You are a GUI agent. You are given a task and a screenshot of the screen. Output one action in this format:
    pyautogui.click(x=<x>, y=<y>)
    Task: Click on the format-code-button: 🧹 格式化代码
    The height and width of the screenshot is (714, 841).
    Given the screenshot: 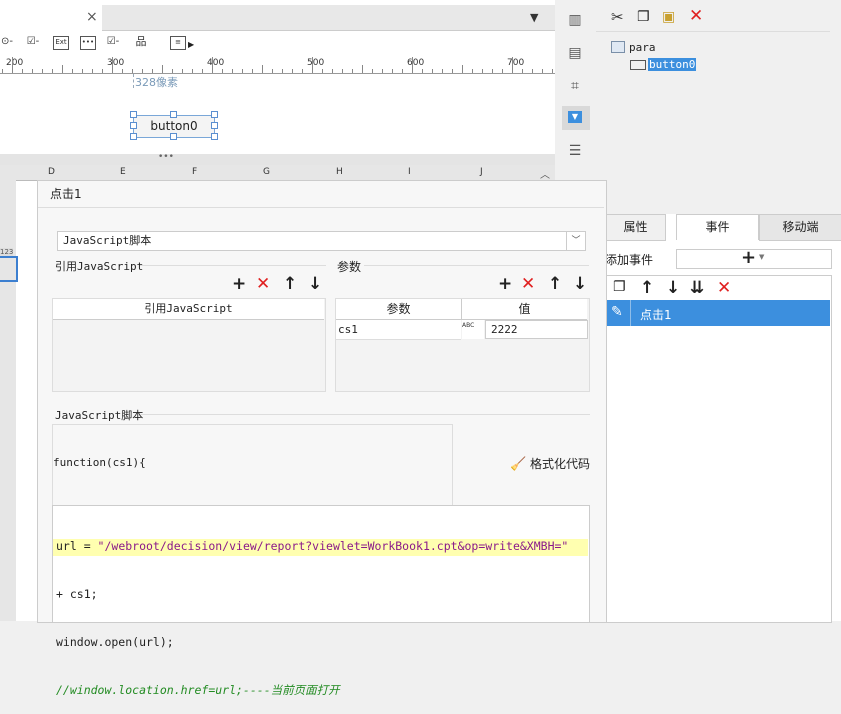 What is the action you would take?
    pyautogui.click(x=550, y=463)
    